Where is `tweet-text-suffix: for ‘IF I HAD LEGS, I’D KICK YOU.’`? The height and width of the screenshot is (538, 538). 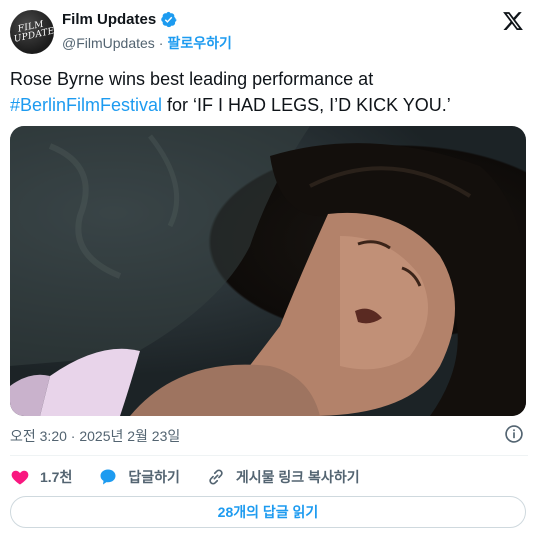 tweet-text-suffix: for ‘IF I HAD LEGS, I’D KICK YOU.’ is located at coordinates (306, 105).